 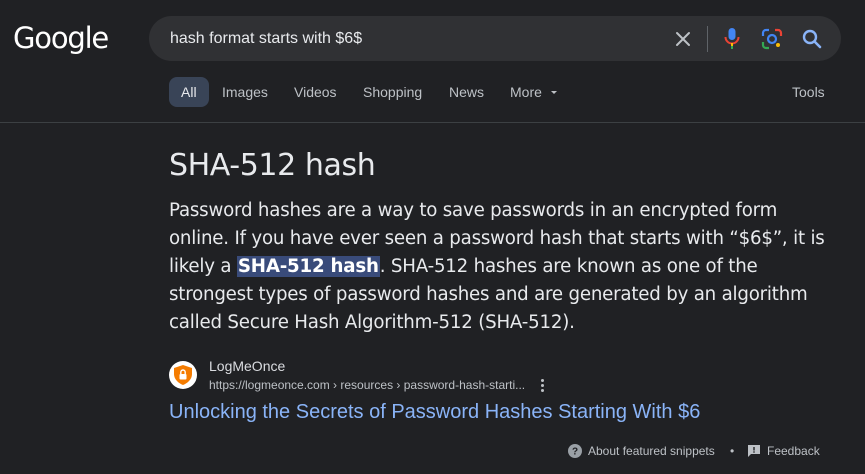 What do you see at coordinates (553, 92) in the screenshot?
I see `caret-down-icon` at bounding box center [553, 92].